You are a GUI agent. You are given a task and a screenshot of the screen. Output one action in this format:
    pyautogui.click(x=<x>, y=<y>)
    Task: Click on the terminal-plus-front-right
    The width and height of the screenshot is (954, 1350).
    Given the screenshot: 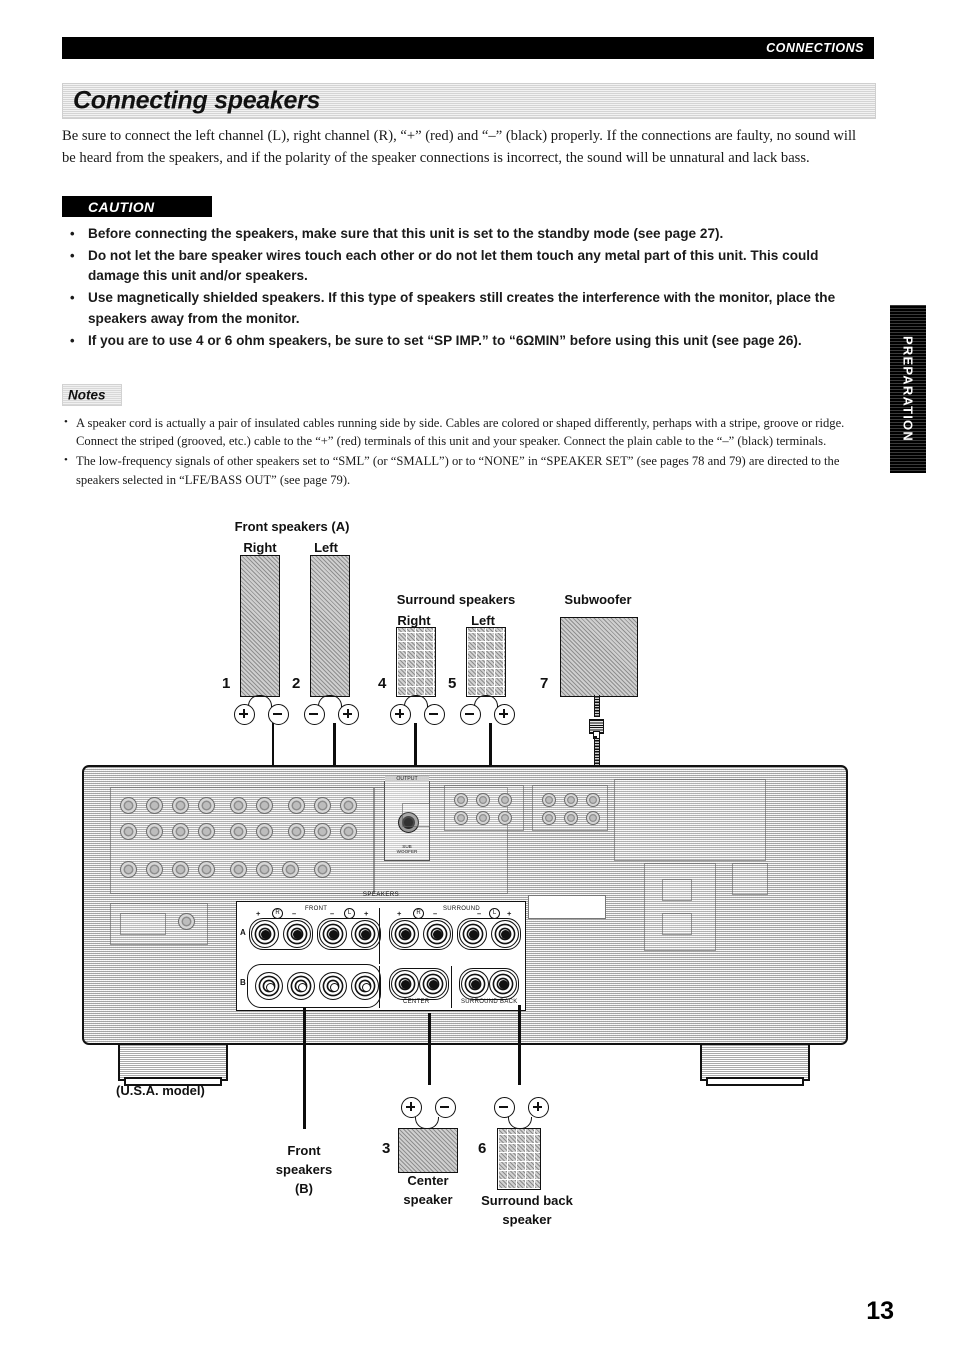 What is the action you would take?
    pyautogui.click(x=244, y=714)
    